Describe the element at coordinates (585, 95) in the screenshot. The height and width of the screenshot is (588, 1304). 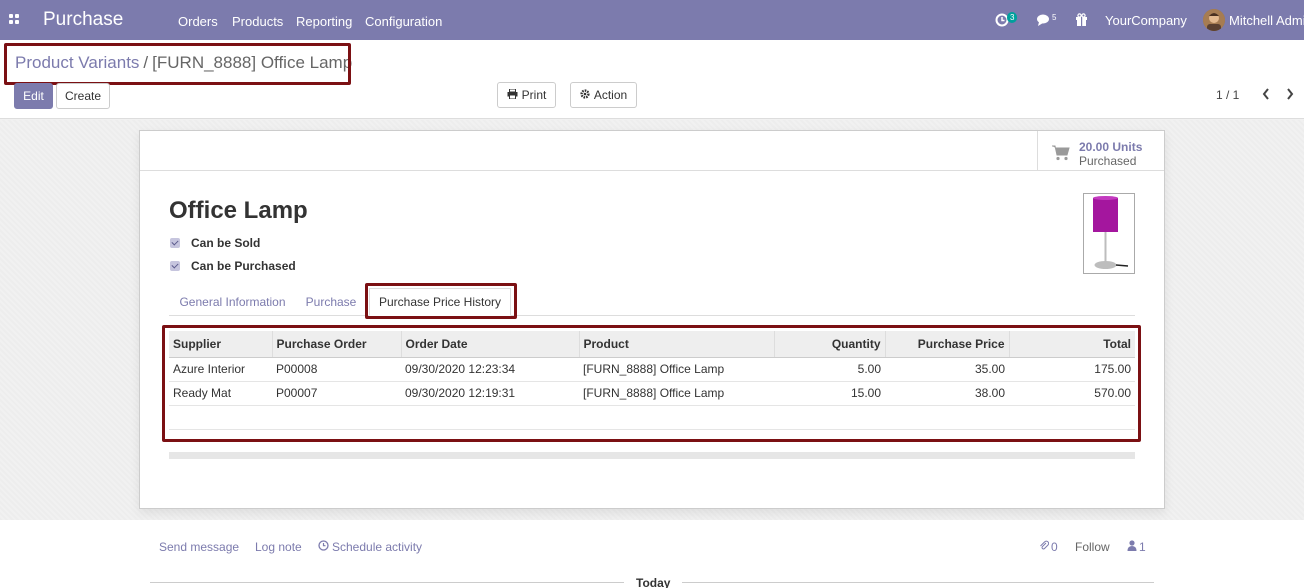
I see `gear-icon` at that location.